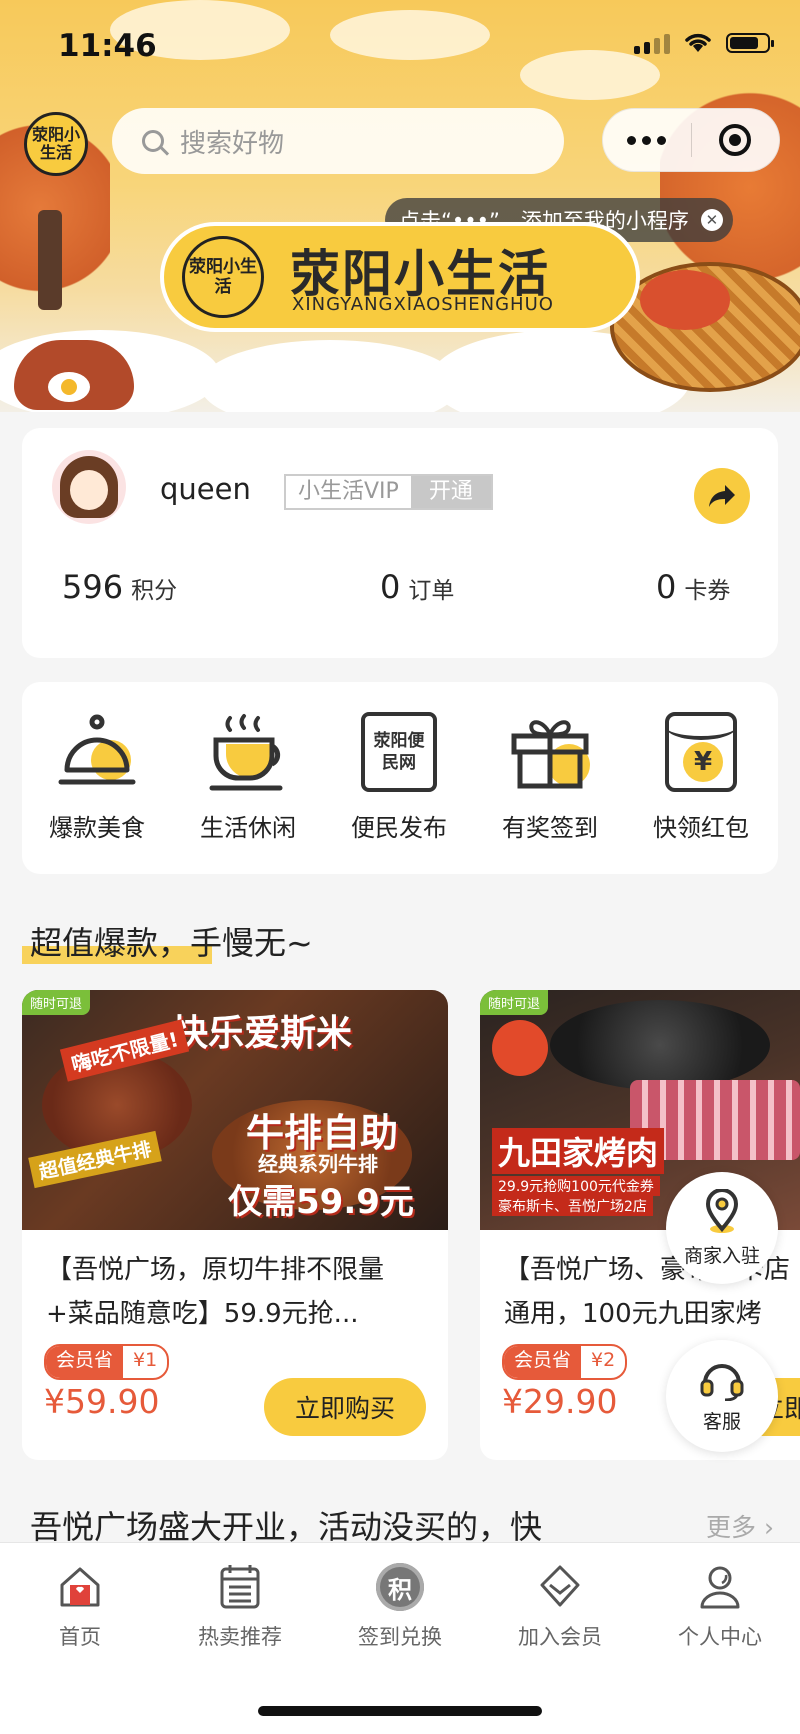 Image resolution: width=800 pixels, height=1734 pixels. I want to click on menu-label: 便民发布, so click(399, 828).